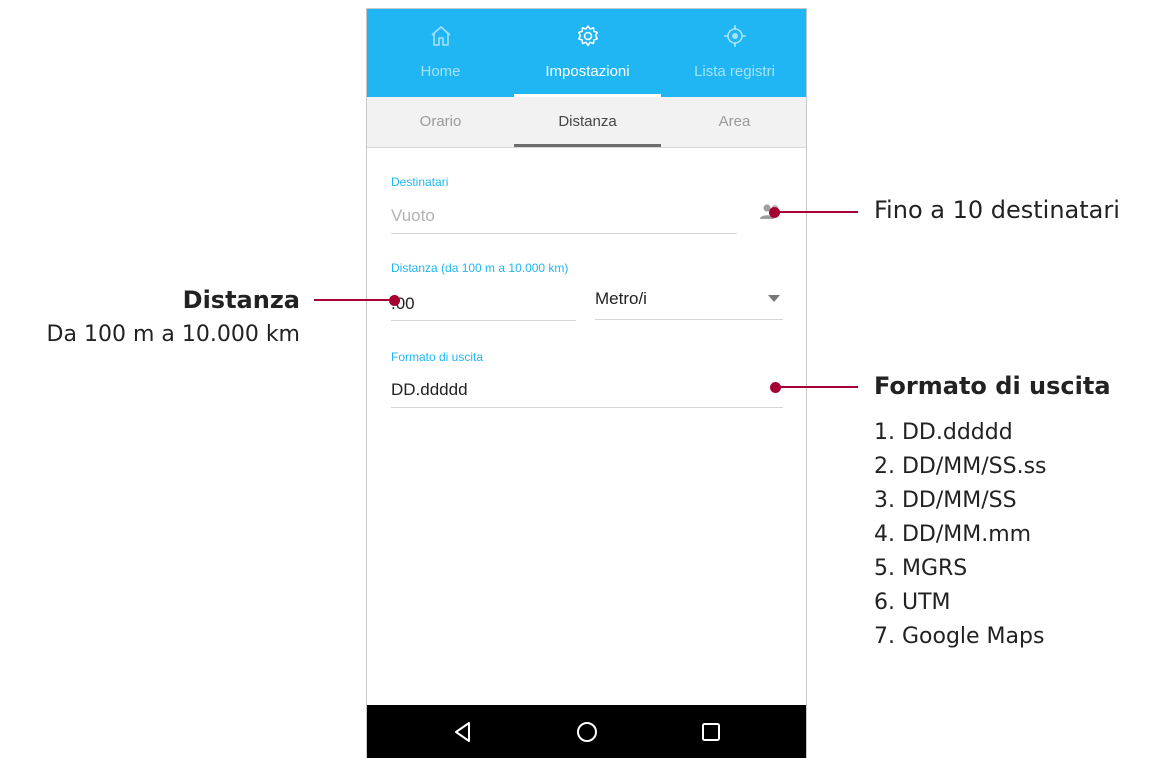  What do you see at coordinates (945, 500) in the screenshot?
I see `format-option: 3. DD/MM/SS` at bounding box center [945, 500].